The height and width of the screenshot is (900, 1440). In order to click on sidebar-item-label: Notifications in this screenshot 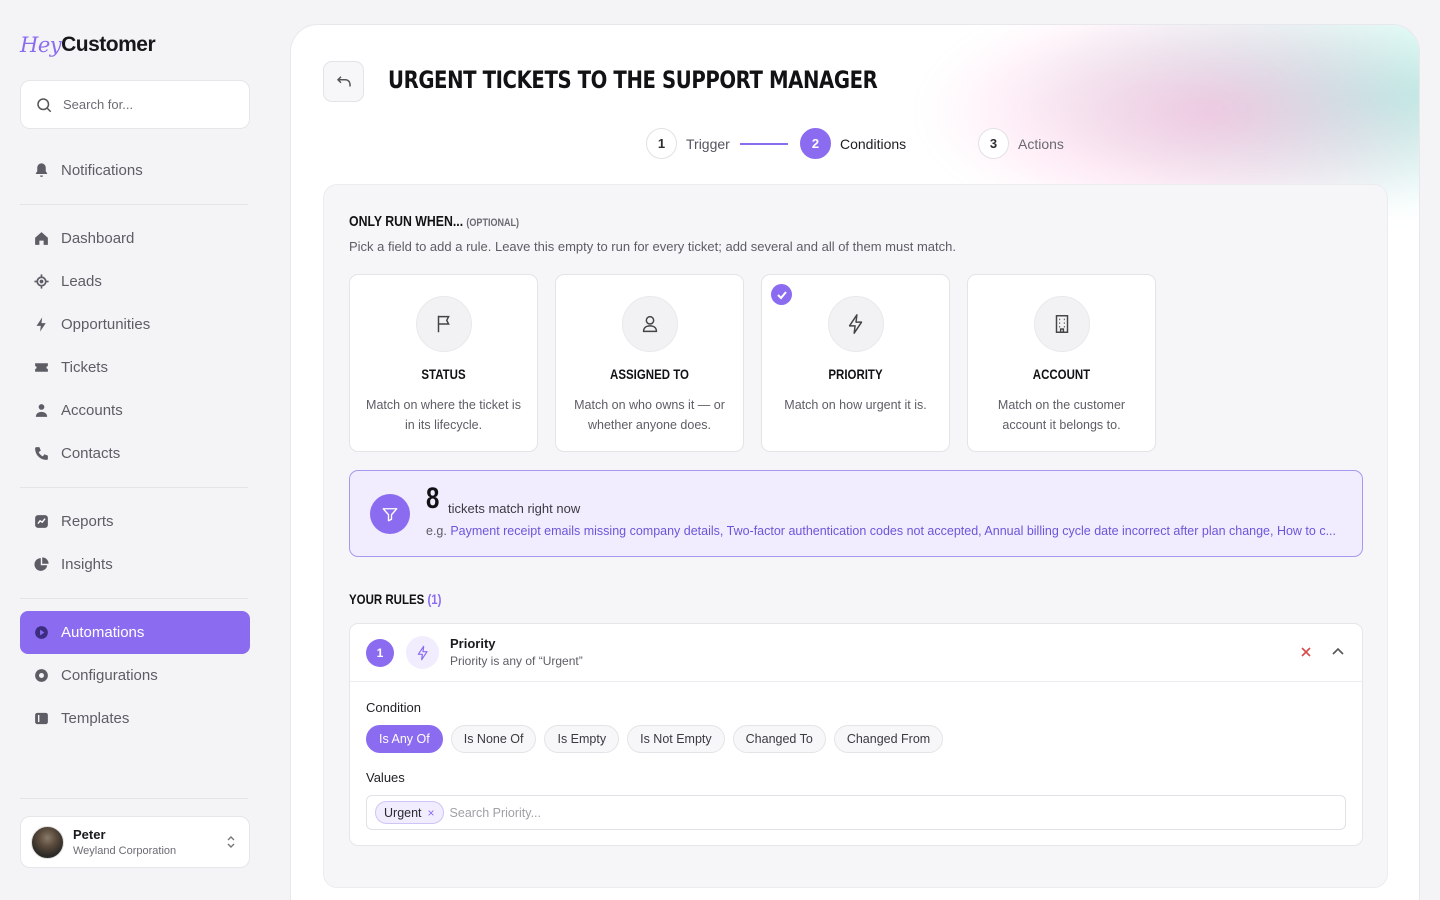, I will do `click(102, 170)`.